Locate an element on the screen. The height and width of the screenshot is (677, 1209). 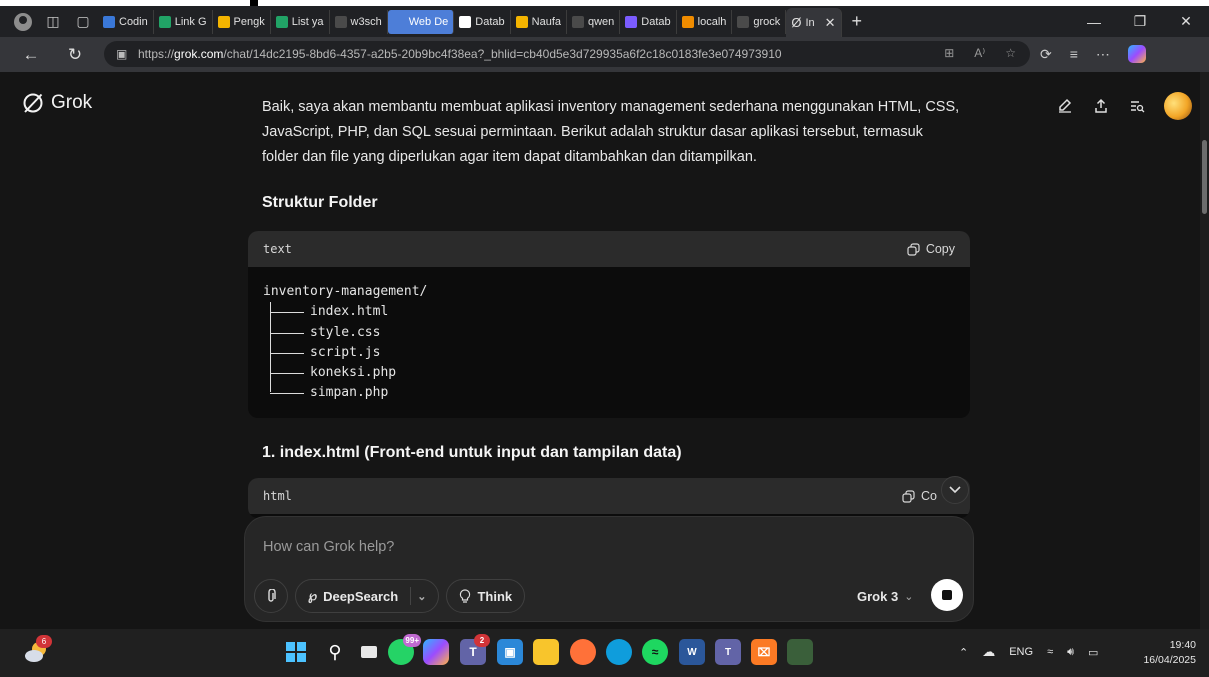
refresh-icon: ↻ is located at coordinates (75, 55).